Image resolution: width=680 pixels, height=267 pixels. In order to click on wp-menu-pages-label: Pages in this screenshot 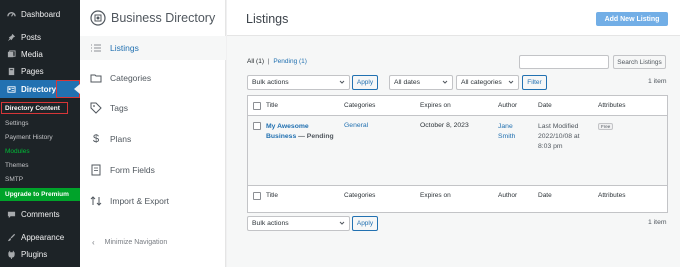, I will do `click(32, 71)`.